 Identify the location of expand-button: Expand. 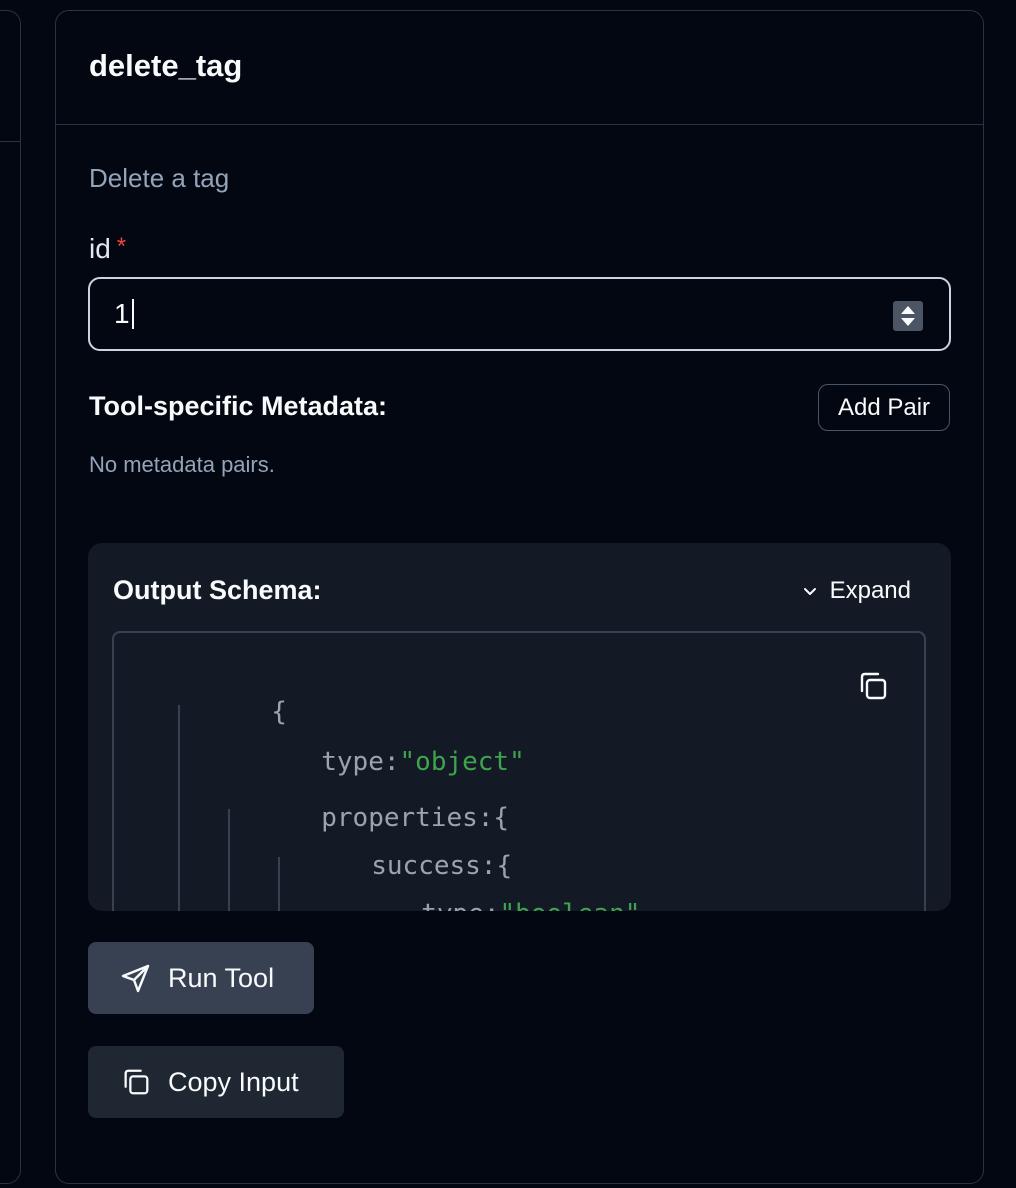
(856, 591).